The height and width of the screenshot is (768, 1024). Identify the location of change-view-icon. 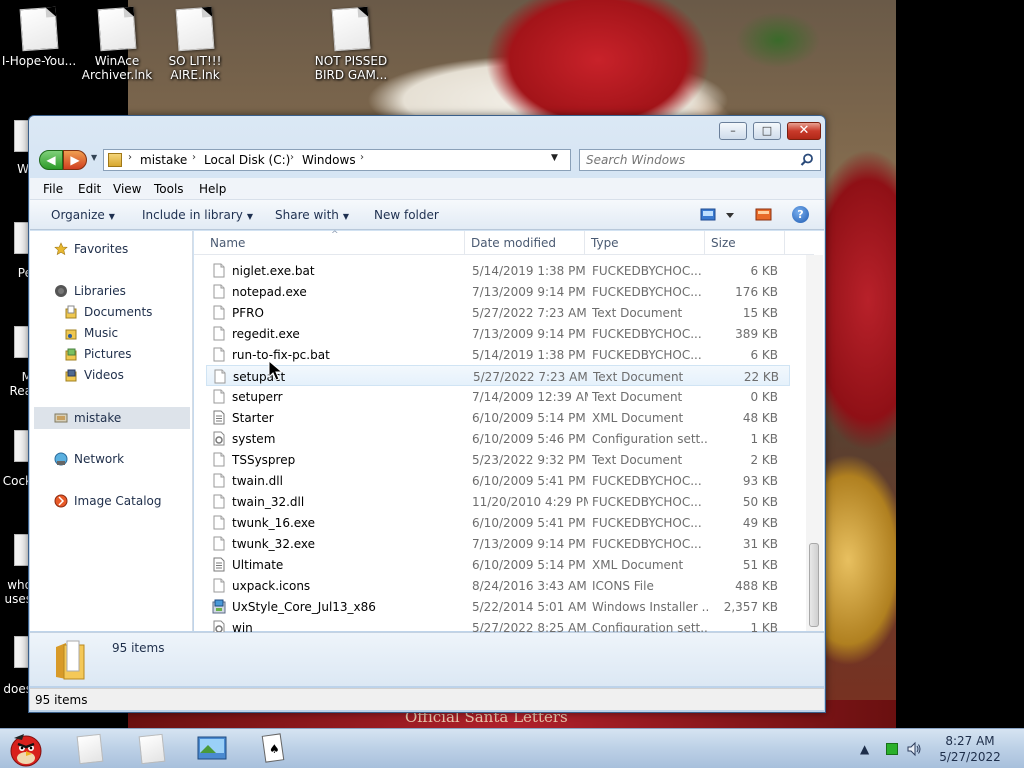
(720, 215).